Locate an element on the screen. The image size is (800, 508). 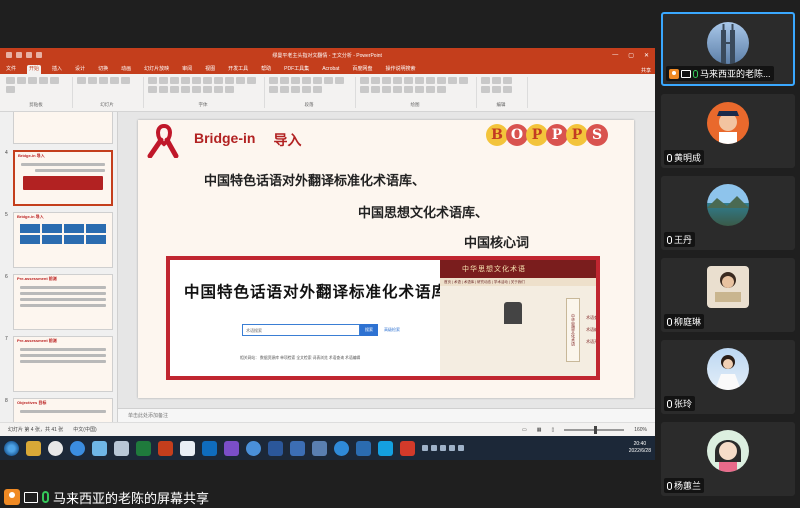
tab-review: 审阅 is located at coordinates (187, 69).